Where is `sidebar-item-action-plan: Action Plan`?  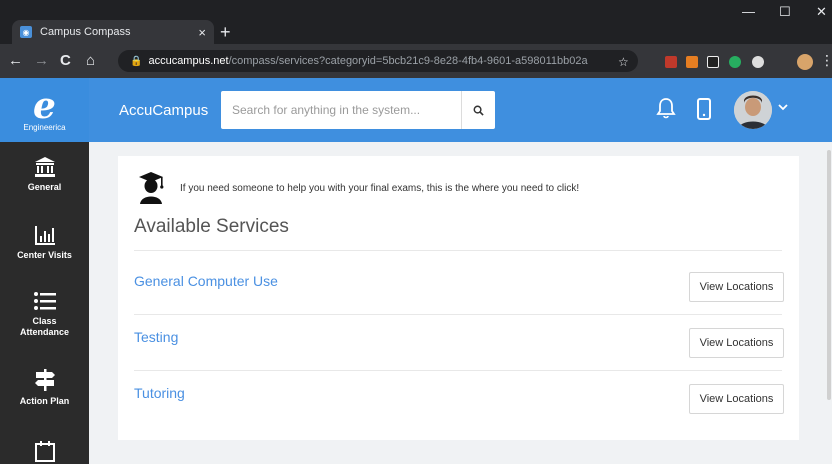 sidebar-item-action-plan: Action Plan is located at coordinates (44, 387).